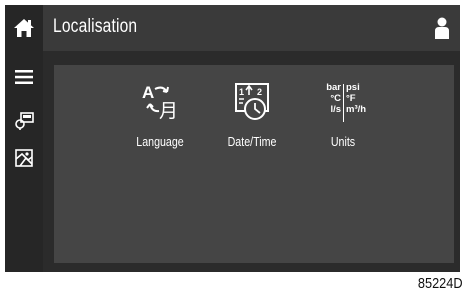 This screenshot has width=465, height=293. I want to click on unit-pressure-metric: bar, so click(333, 87).